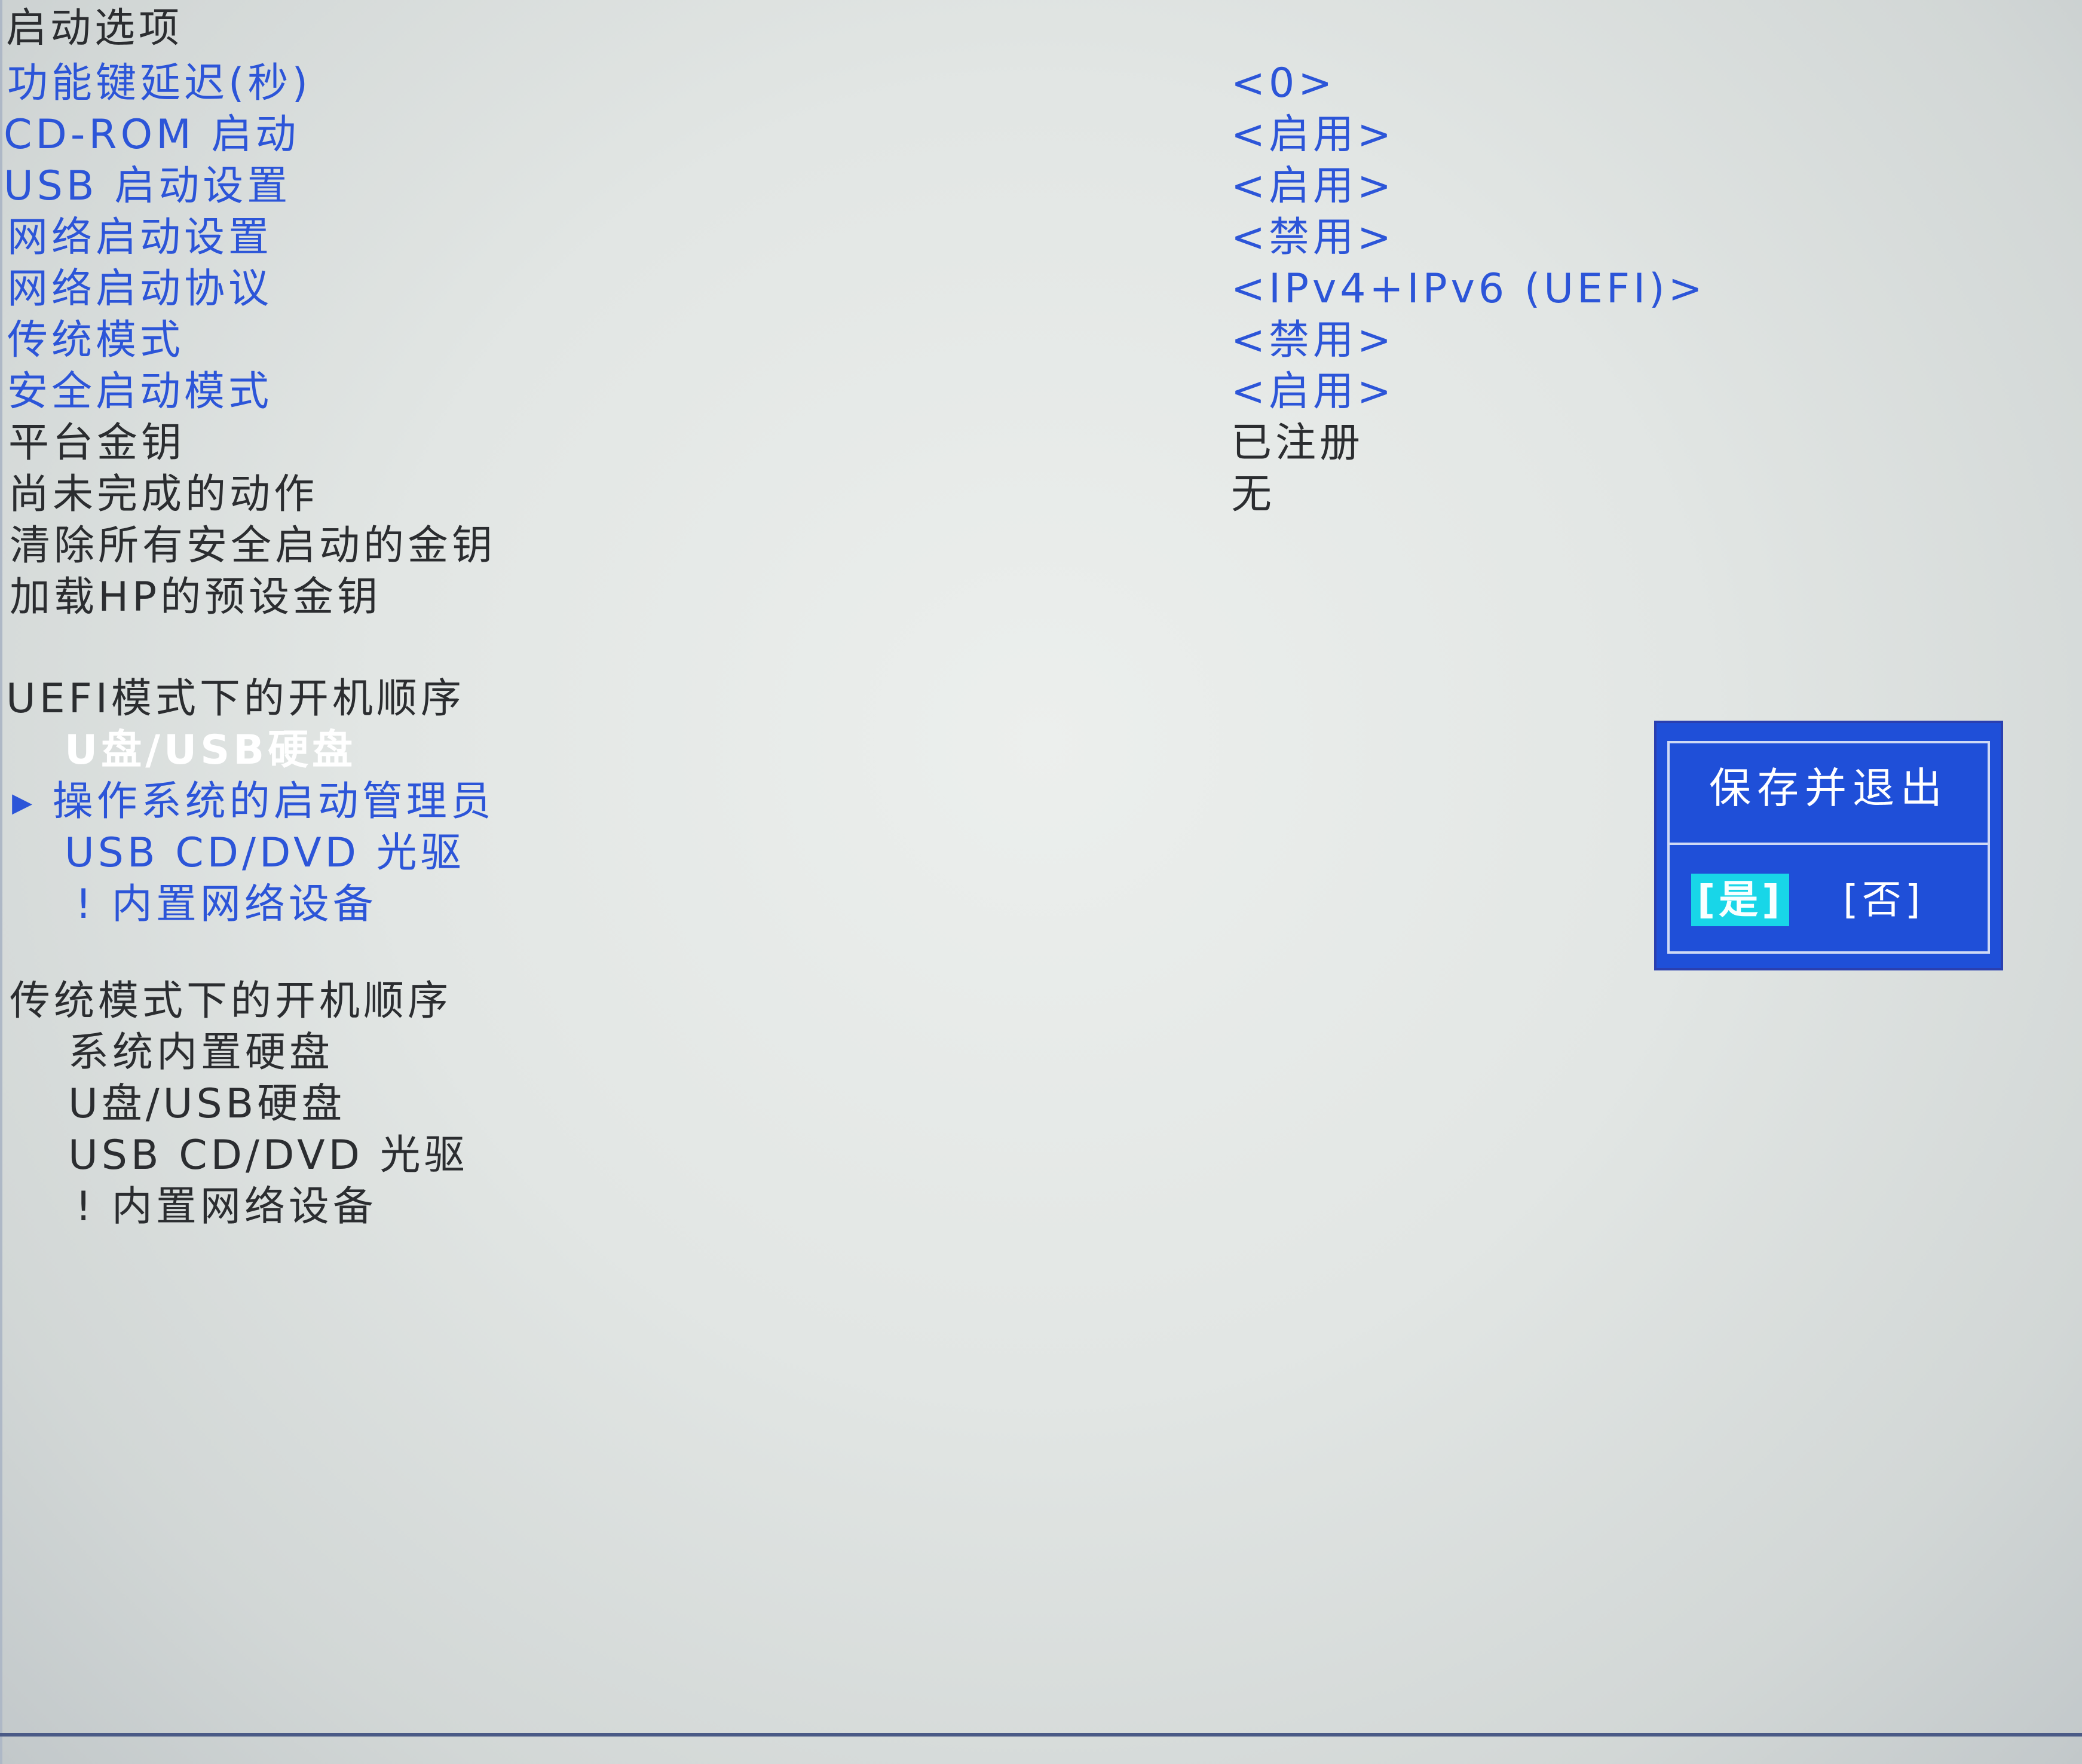  I want to click on setting-label-network-protocol: 网络启动协议, so click(140, 289).